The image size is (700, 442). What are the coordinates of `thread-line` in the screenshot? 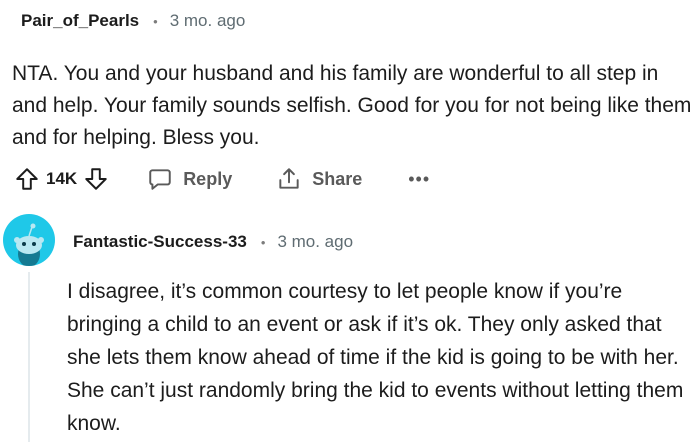 It's located at (29, 357).